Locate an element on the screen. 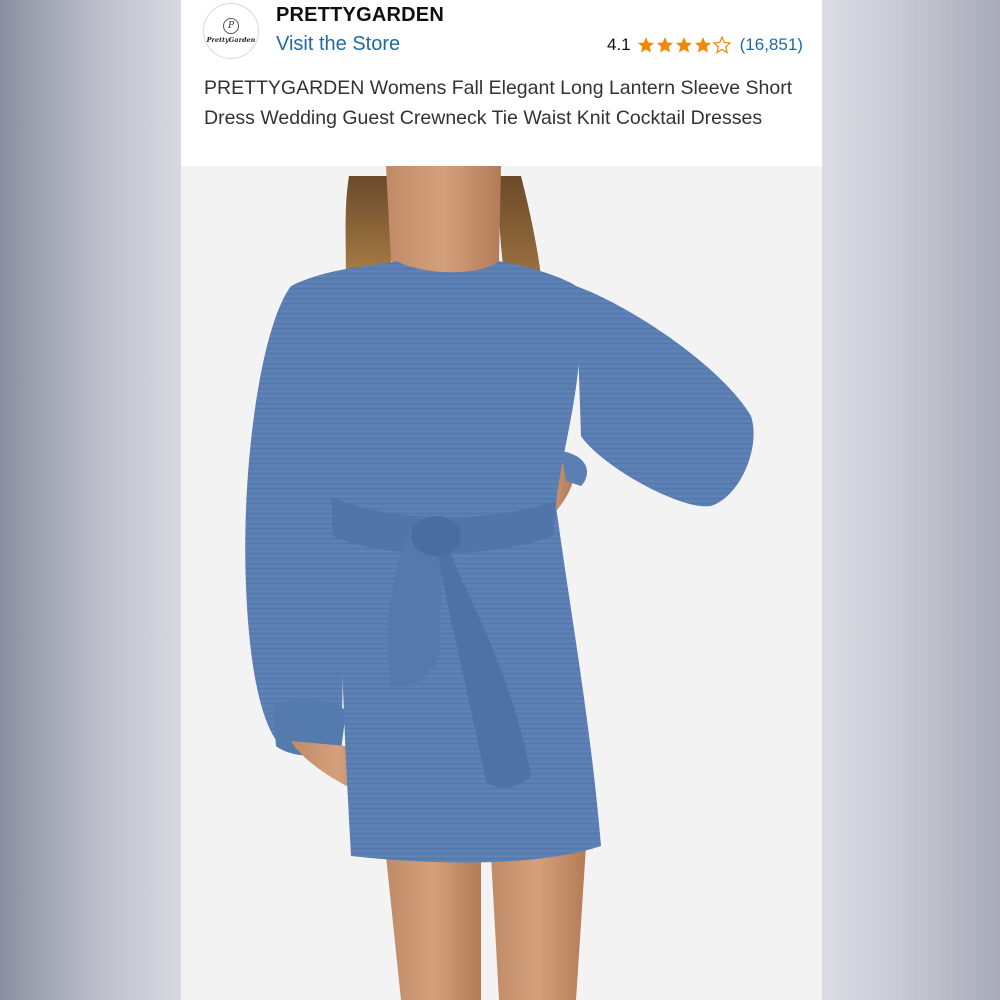  star-rating is located at coordinates (684, 45).